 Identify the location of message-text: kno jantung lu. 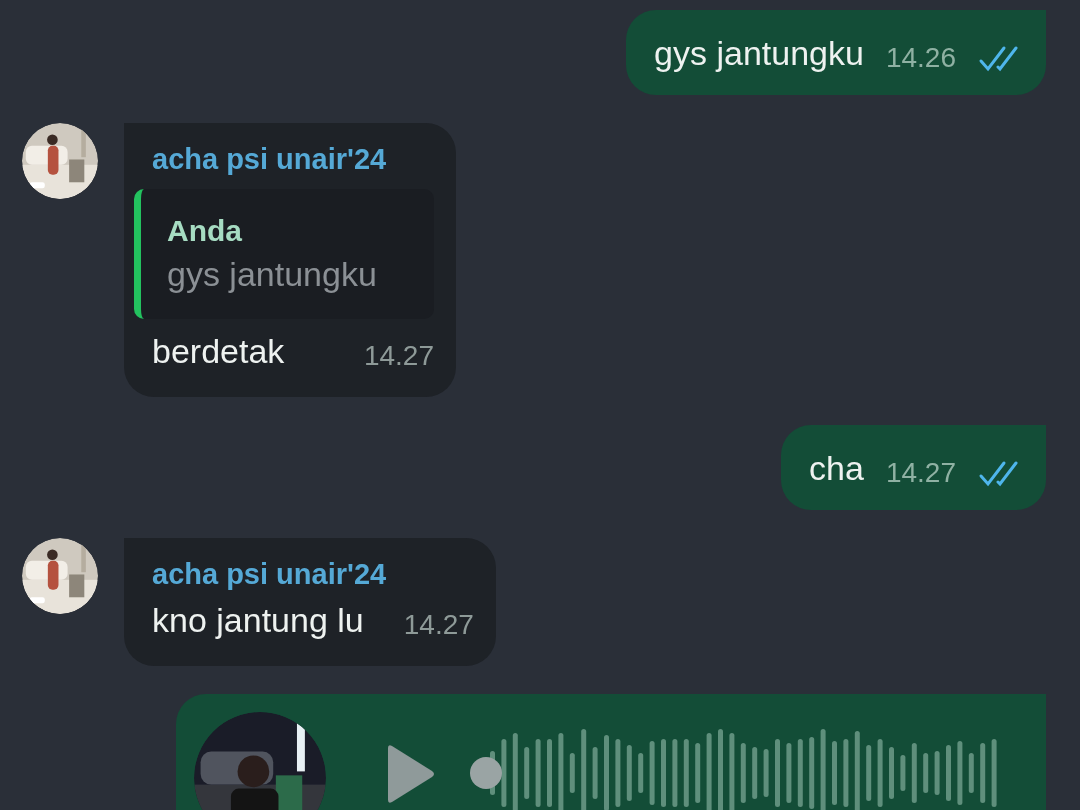
(258, 620).